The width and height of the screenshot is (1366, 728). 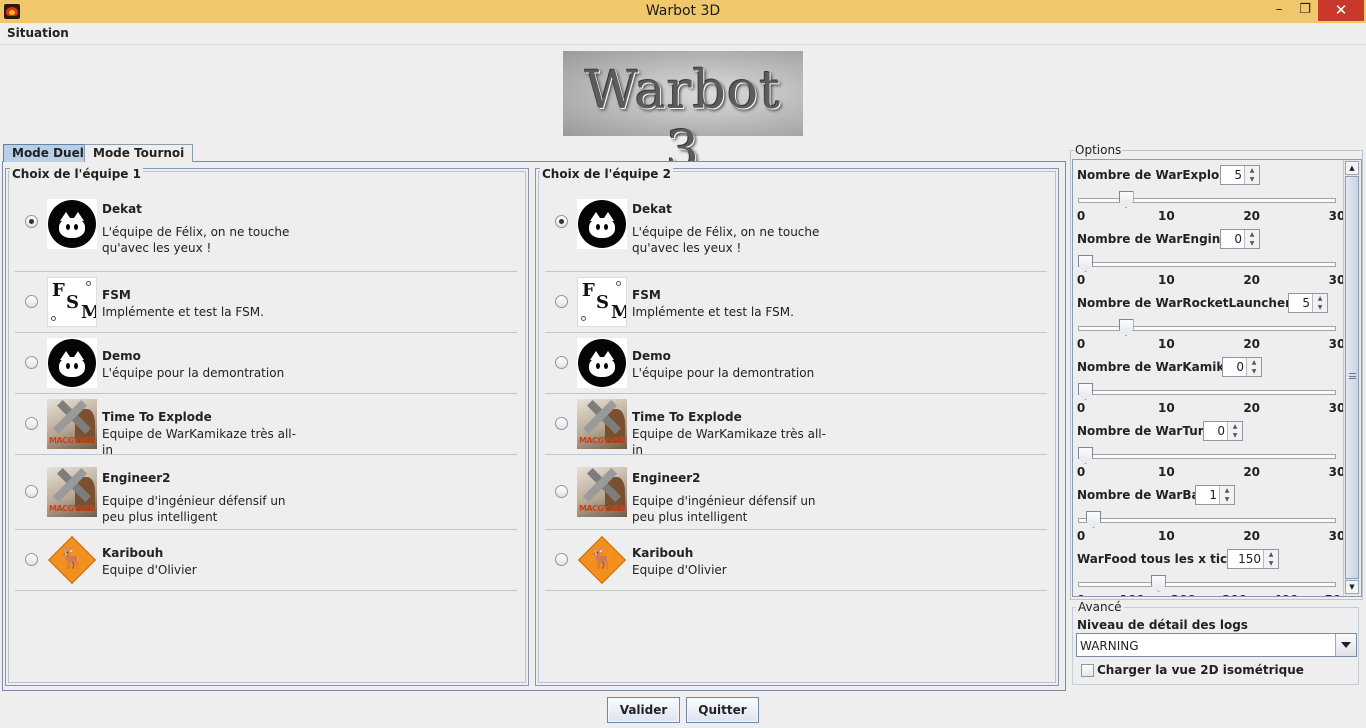 I want to click on maximize-button: ❐, so click(x=1305, y=10).